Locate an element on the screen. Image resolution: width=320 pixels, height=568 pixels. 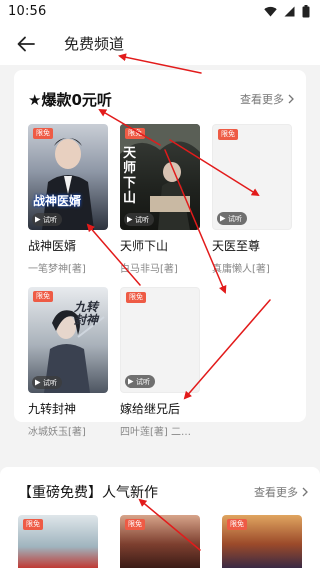
book-item: 限免 天师下山 试听 天师下山 白马非马[著] is located at coordinates (160, 199).